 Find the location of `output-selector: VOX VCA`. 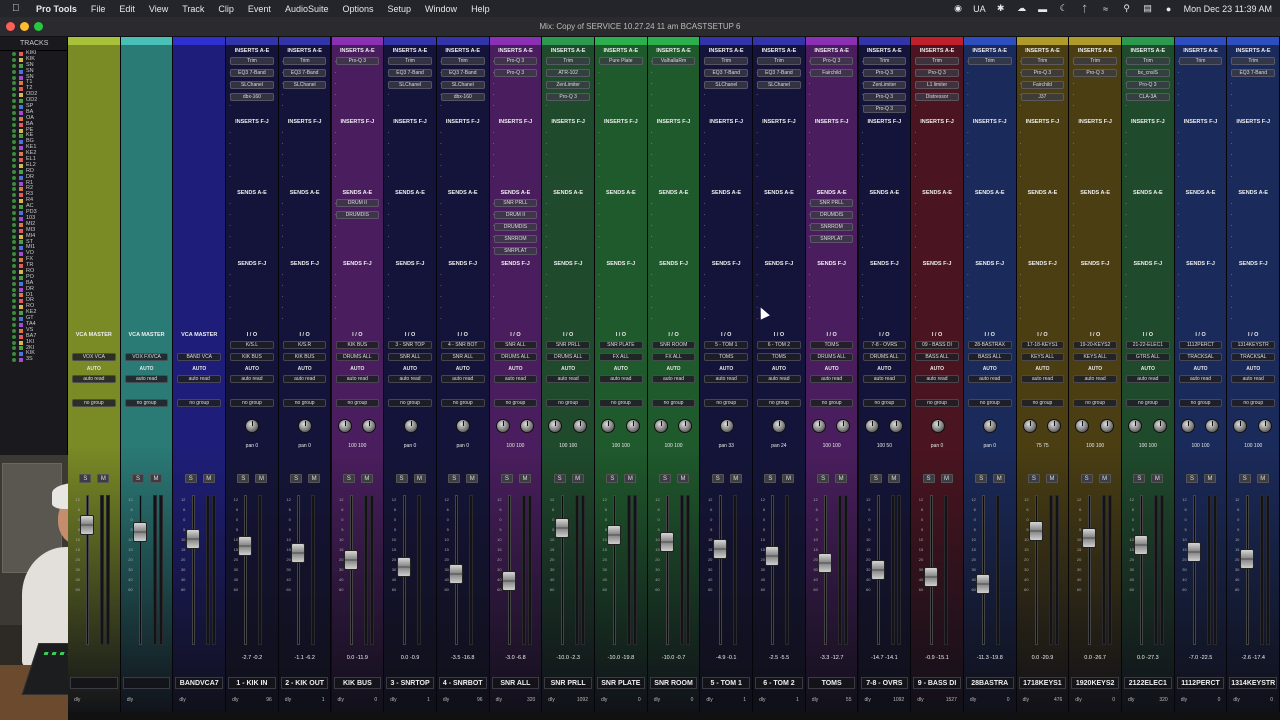

output-selector: VOX VCA is located at coordinates (94, 357).